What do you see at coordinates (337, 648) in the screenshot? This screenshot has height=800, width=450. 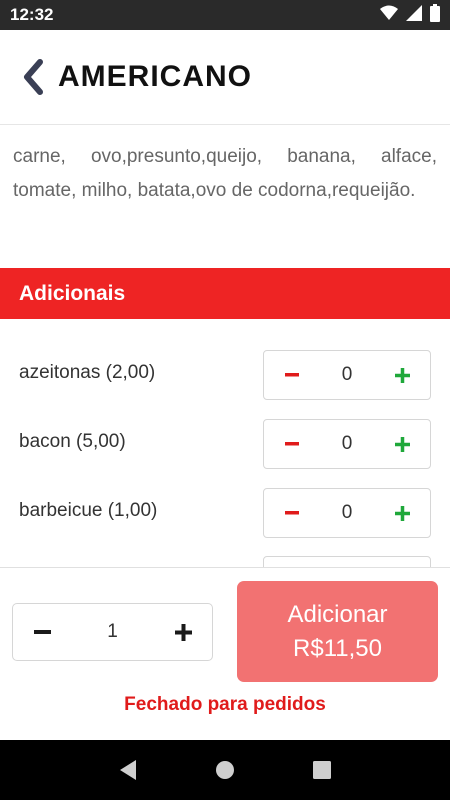 I see `add-button-price: R$11,50` at bounding box center [337, 648].